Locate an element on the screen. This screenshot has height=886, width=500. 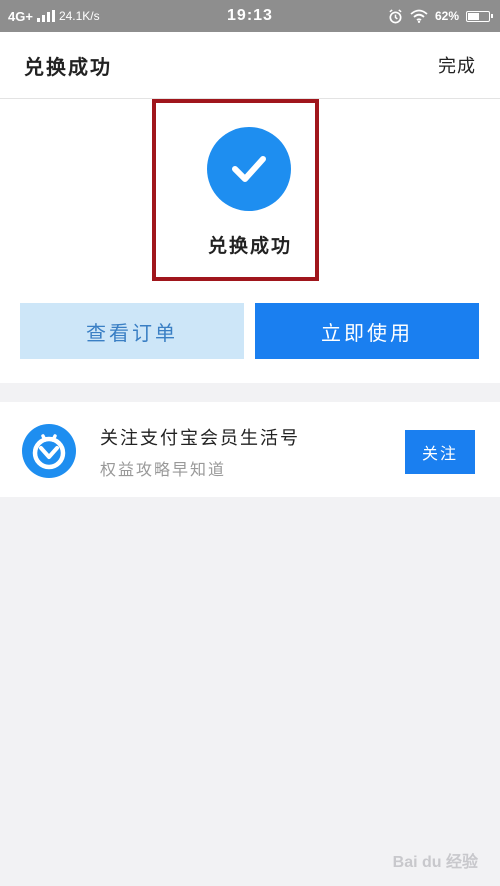
alarm-icon is located at coordinates (395, 15).